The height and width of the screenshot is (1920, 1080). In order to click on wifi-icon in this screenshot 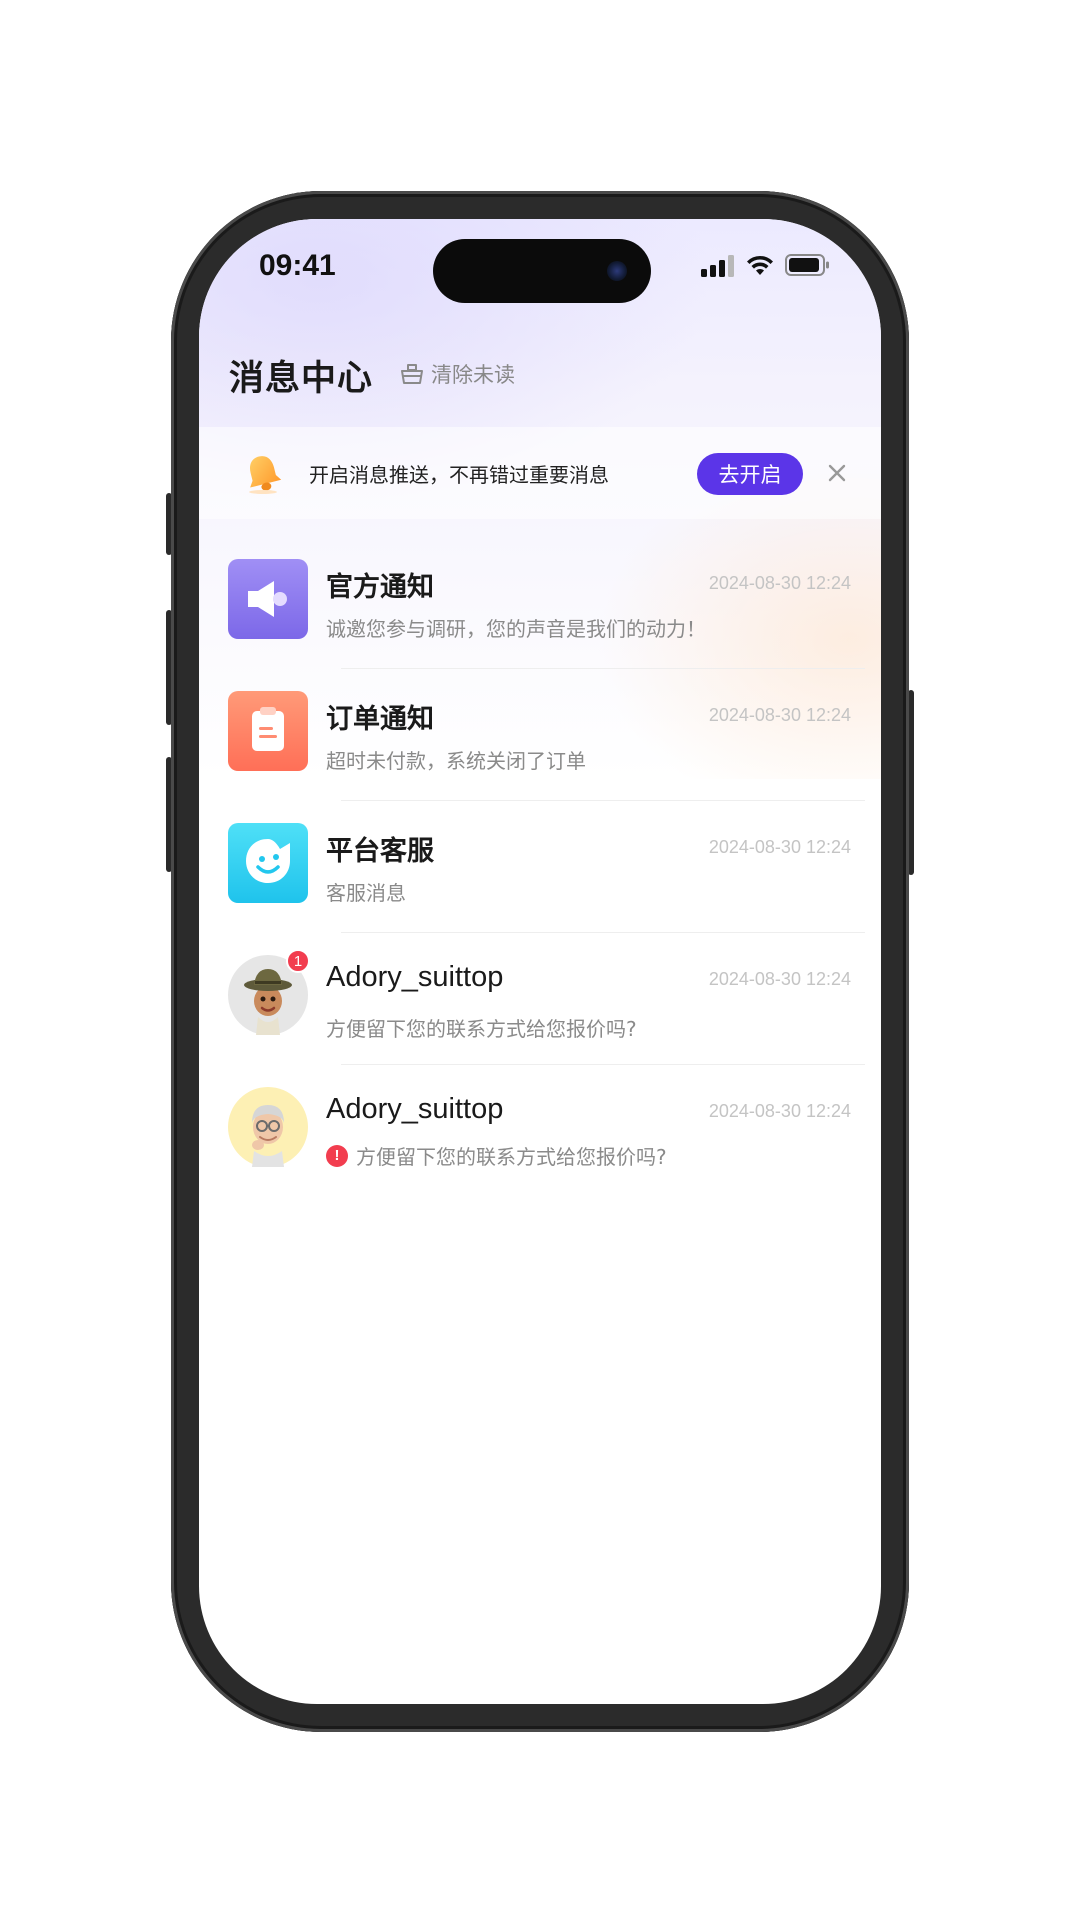, I will do `click(760, 265)`.